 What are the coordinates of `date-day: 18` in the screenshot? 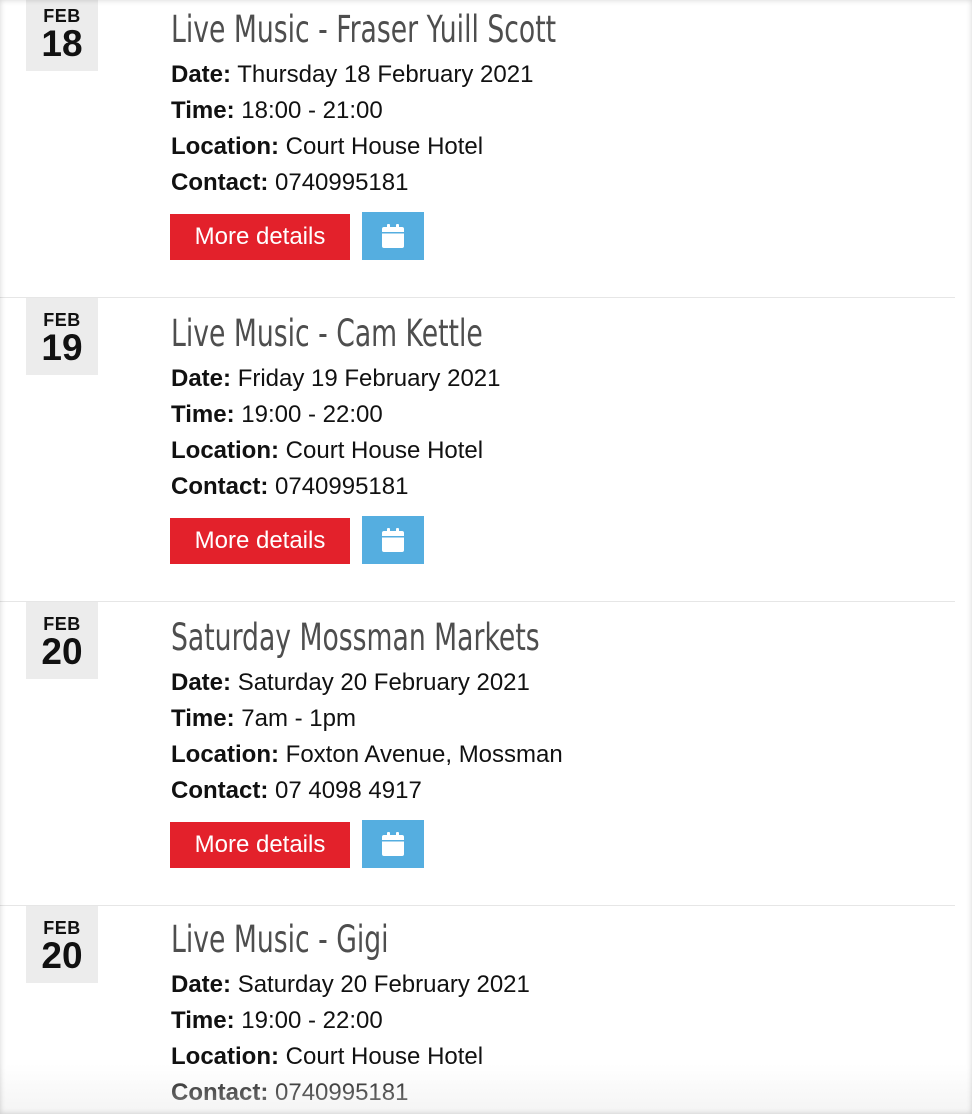 It's located at (62, 43).